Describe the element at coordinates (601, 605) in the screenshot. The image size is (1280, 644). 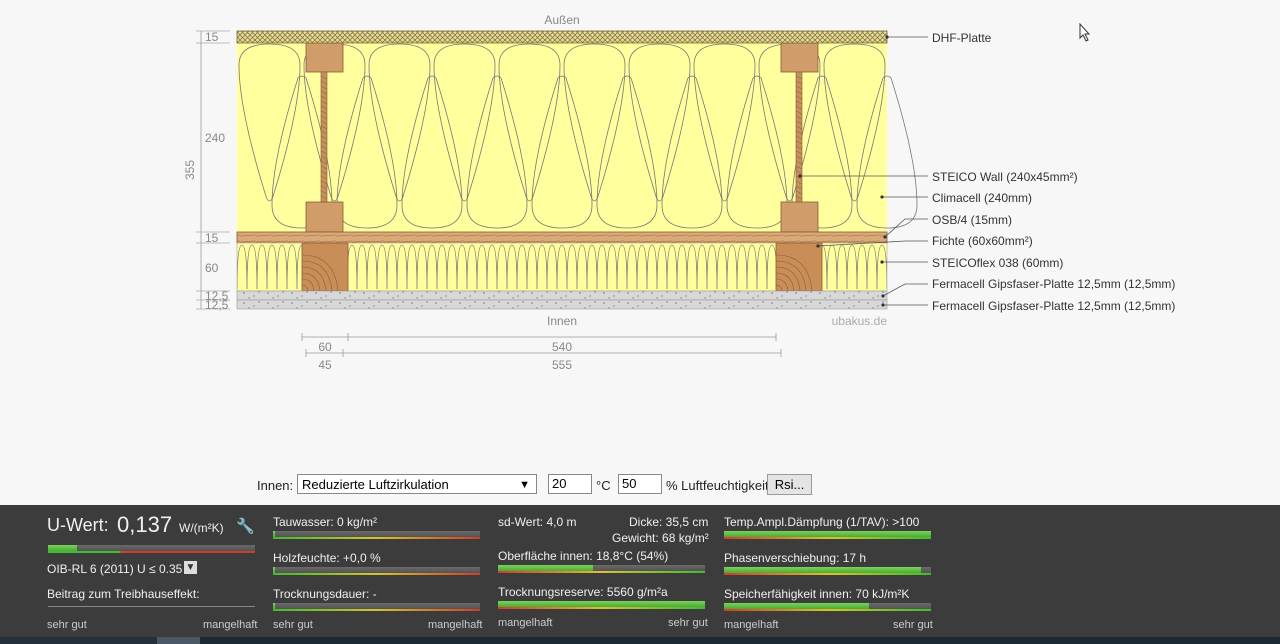
I see `drying-reserve-bar` at that location.